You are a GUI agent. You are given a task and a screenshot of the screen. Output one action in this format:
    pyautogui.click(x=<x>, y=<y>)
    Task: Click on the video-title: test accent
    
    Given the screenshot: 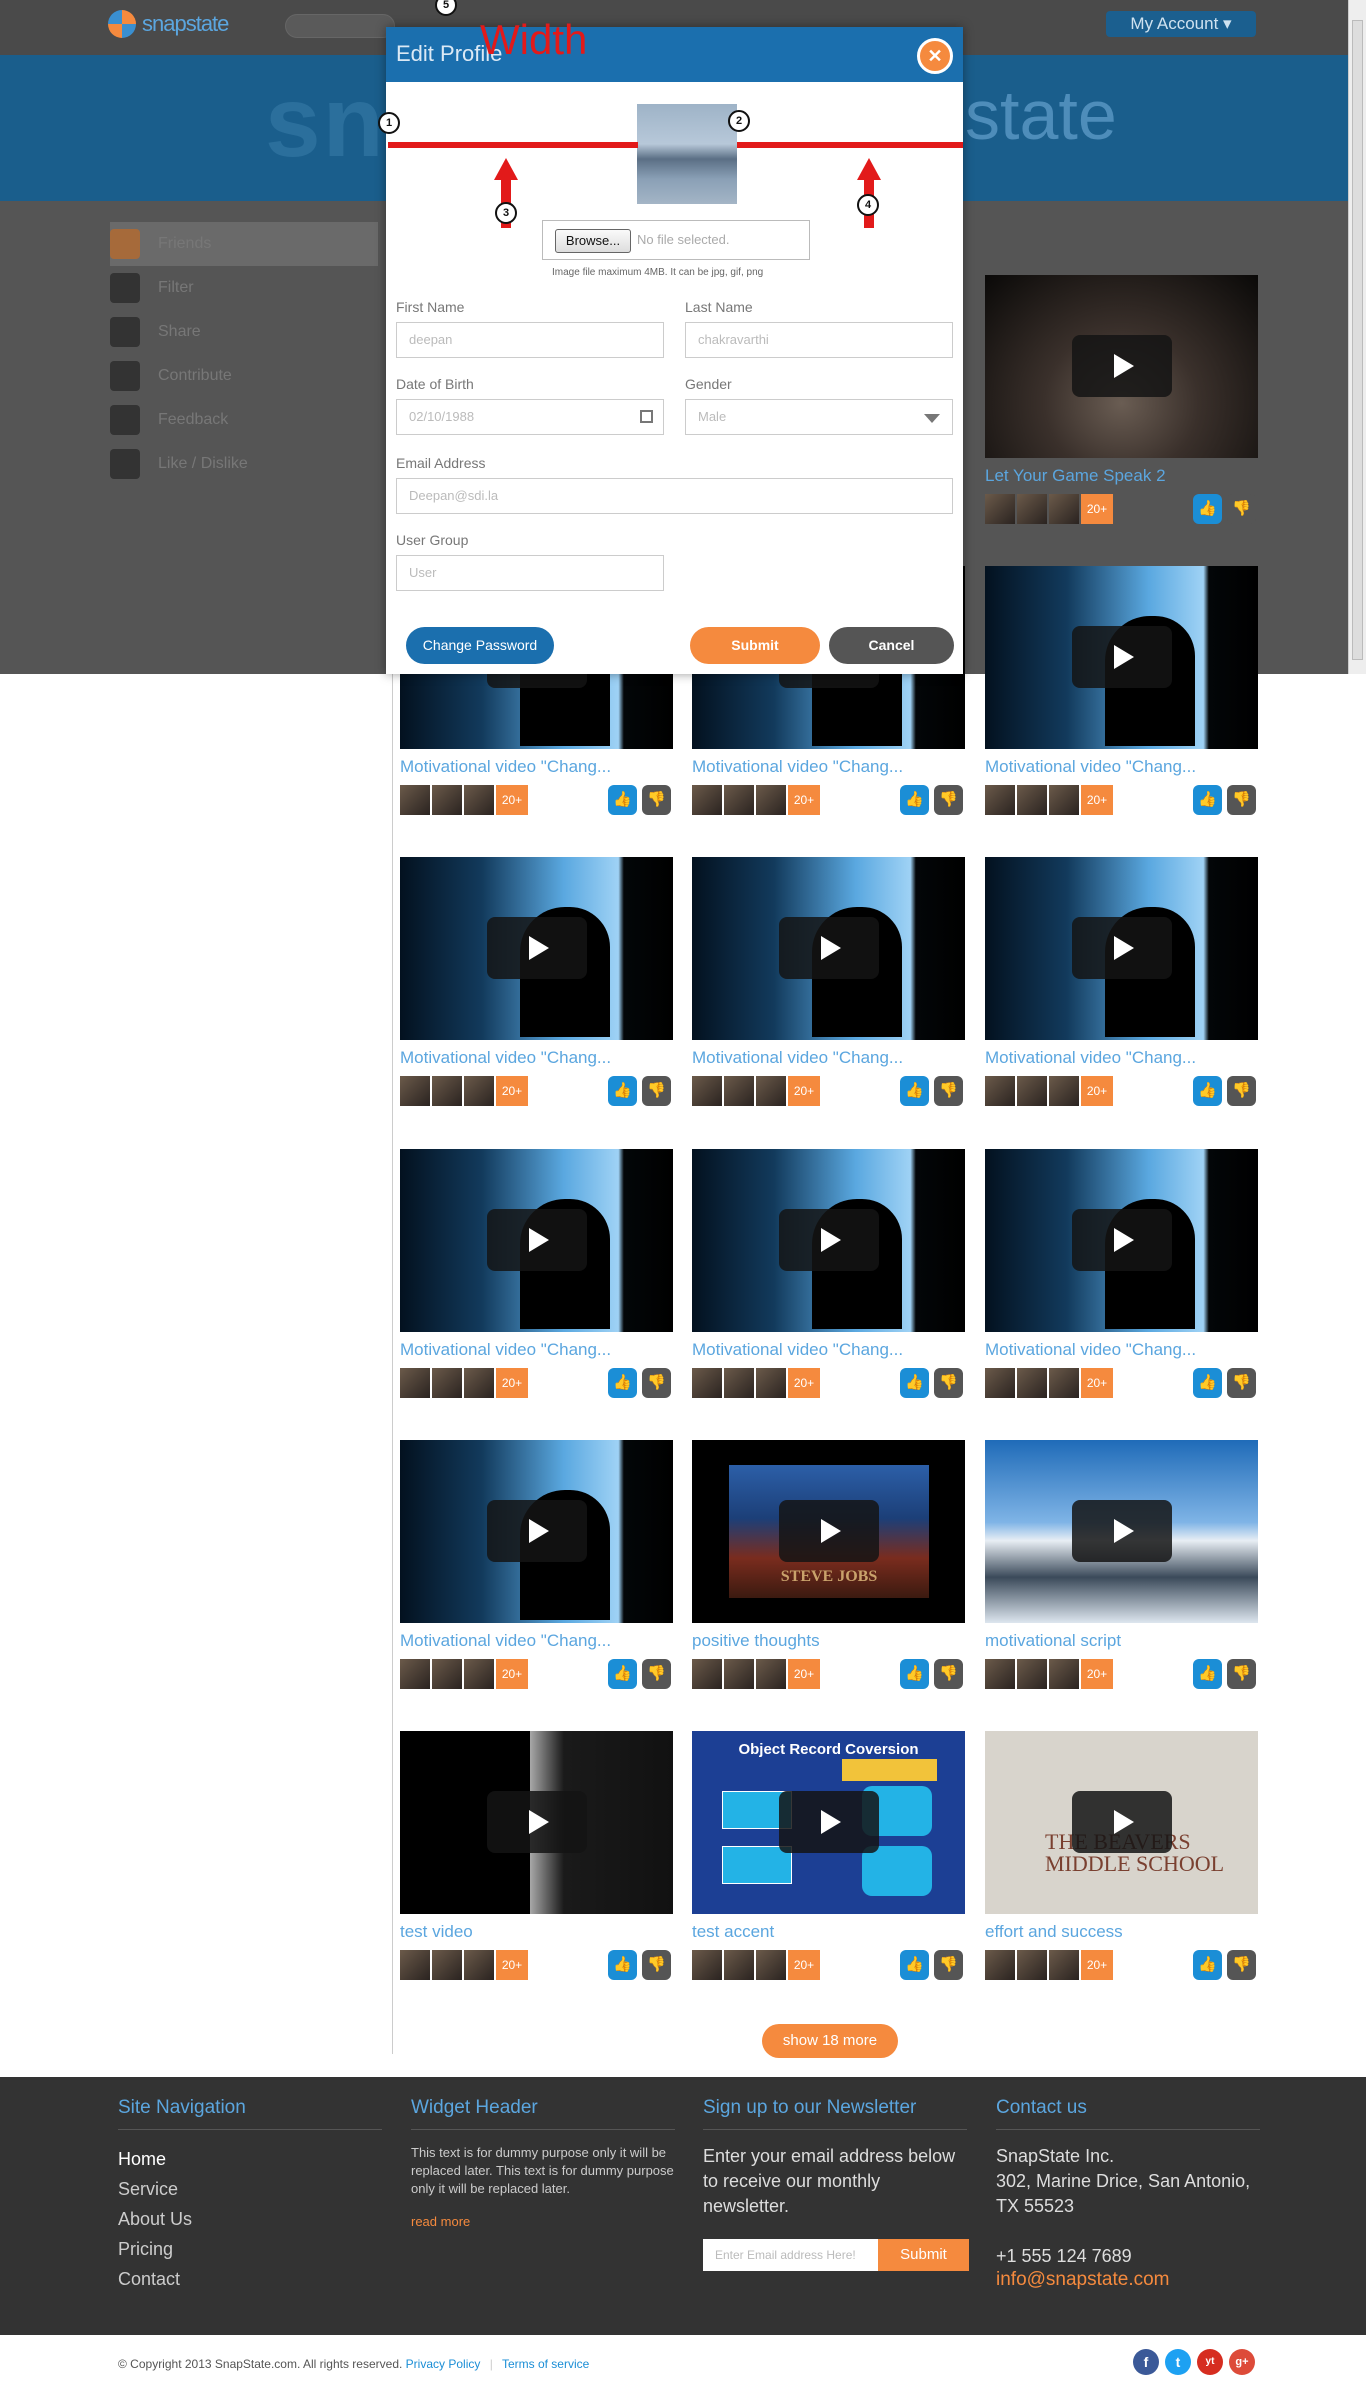 What is the action you would take?
    pyautogui.click(x=828, y=1933)
    